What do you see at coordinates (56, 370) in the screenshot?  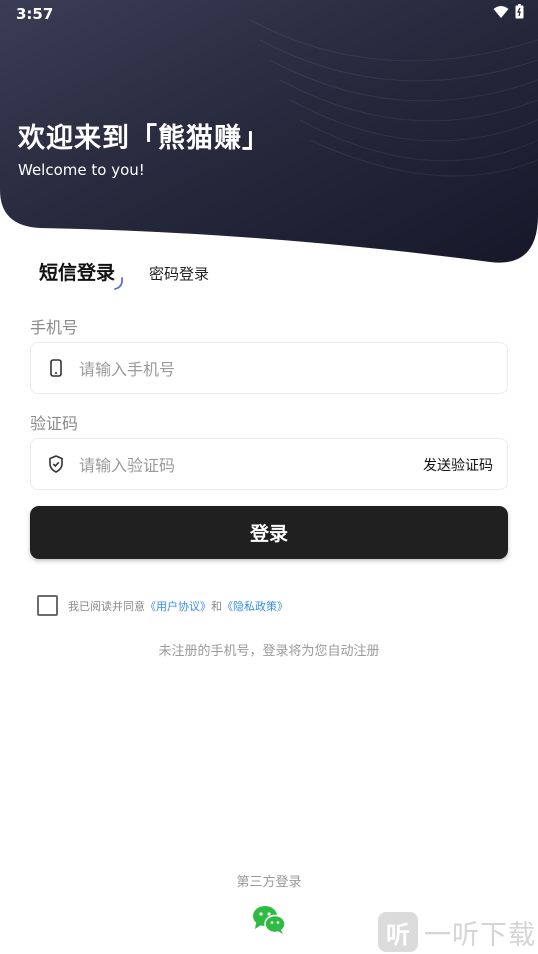 I see `phone-icon` at bounding box center [56, 370].